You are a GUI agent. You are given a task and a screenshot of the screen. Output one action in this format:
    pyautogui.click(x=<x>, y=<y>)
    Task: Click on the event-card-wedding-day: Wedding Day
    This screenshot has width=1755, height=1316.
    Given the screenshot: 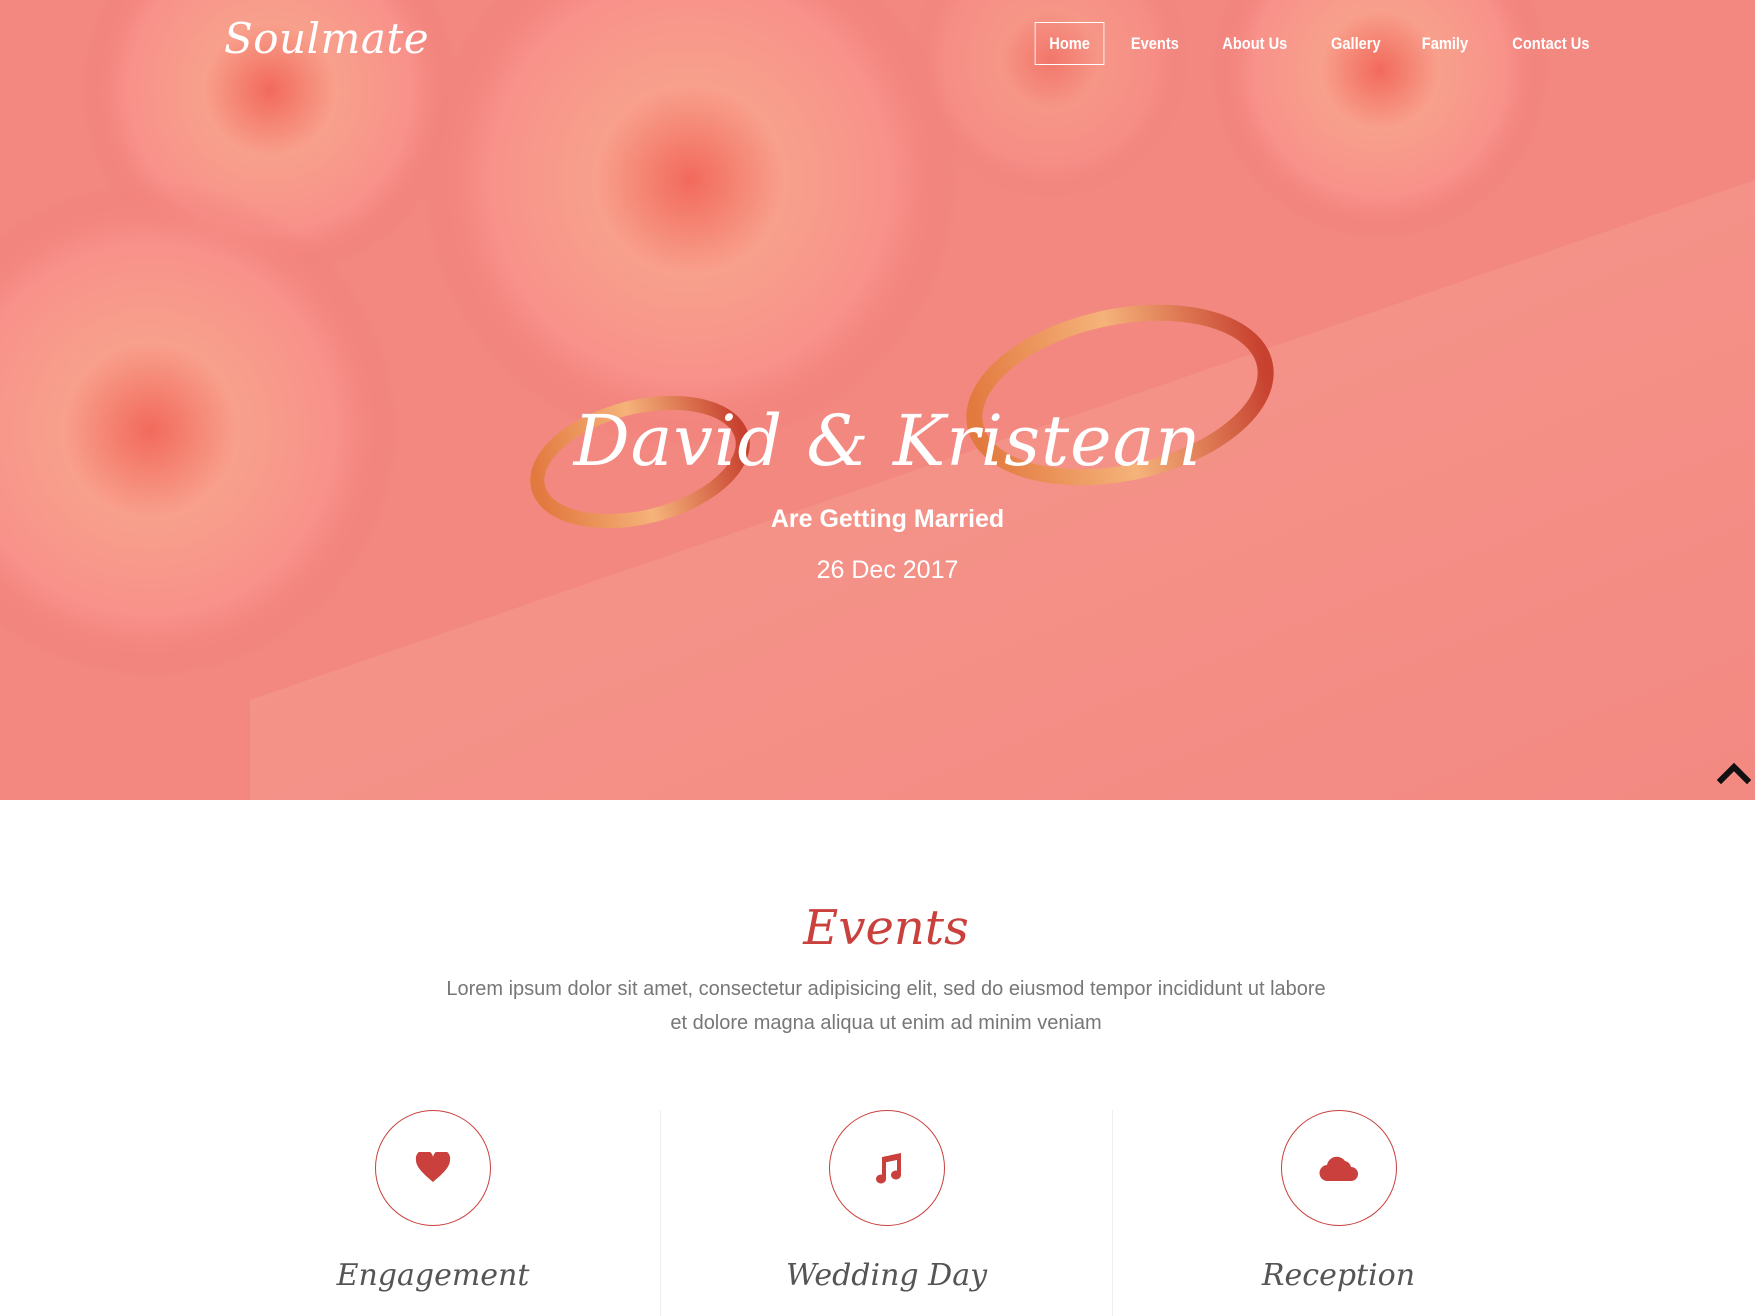 What is the action you would take?
    pyautogui.click(x=886, y=1213)
    